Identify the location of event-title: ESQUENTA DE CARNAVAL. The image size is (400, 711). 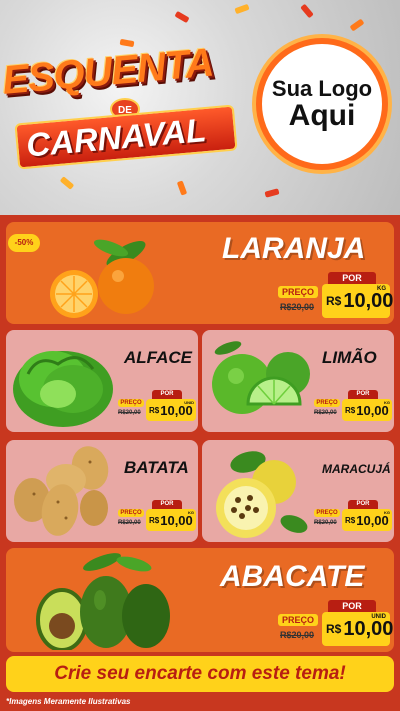
(126, 110).